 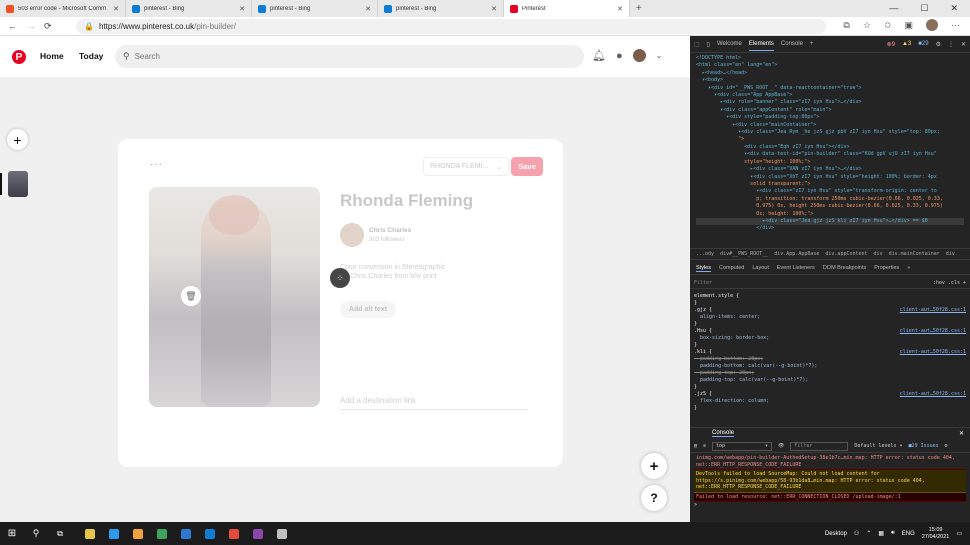 I want to click on account-chevron-down-icon: ⌄, so click(x=659, y=55).